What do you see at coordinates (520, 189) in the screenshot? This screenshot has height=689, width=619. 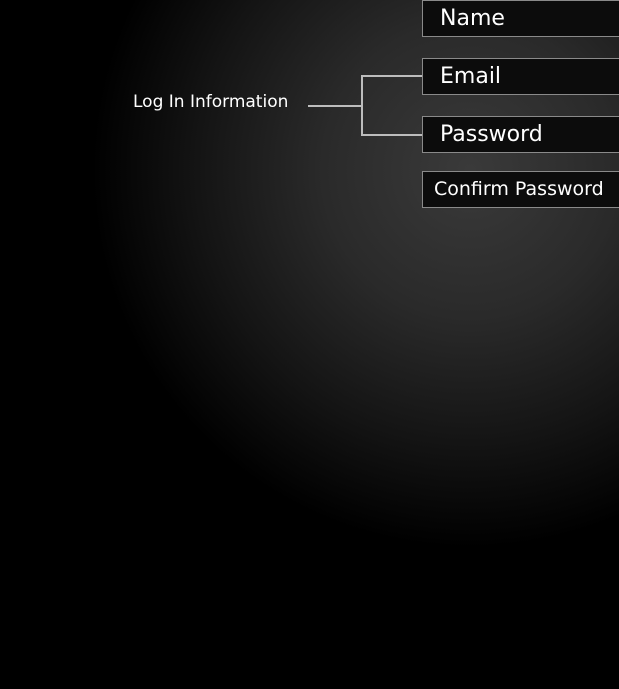 I see `confirm-password-field: Confirm Password` at bounding box center [520, 189].